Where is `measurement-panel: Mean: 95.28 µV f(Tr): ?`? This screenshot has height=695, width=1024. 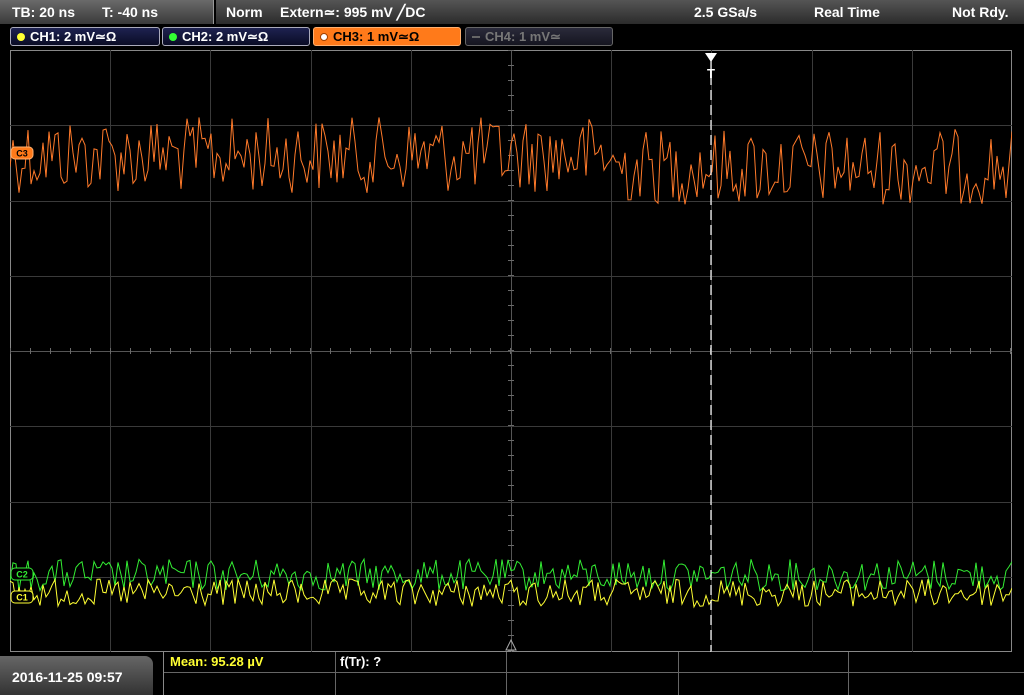 measurement-panel: Mean: 95.28 µV f(Tr): ? is located at coordinates (593, 673).